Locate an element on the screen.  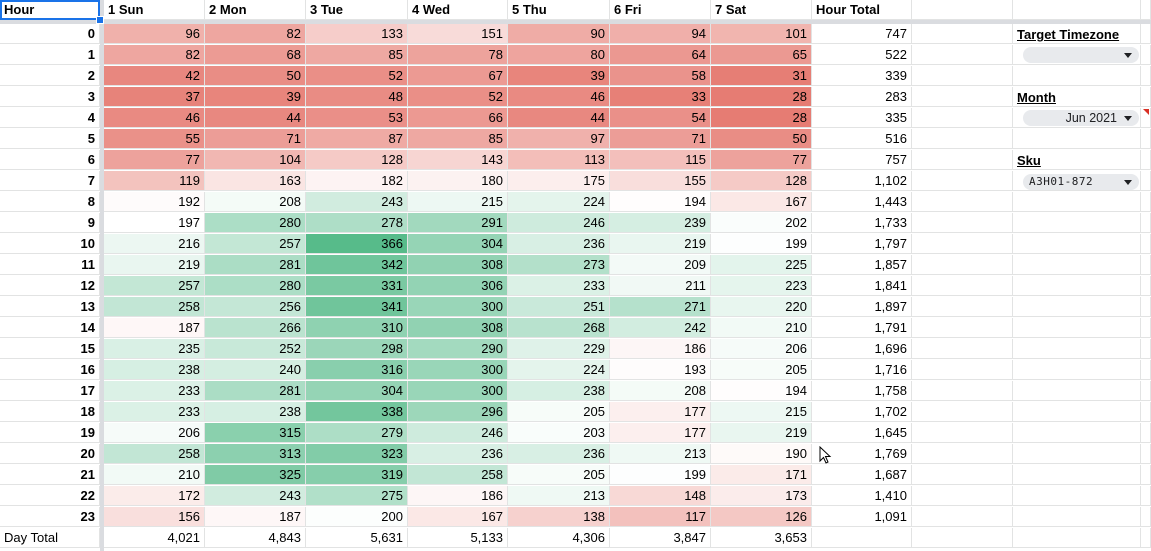
heatmap-cell: 197 is located at coordinates (154, 223).